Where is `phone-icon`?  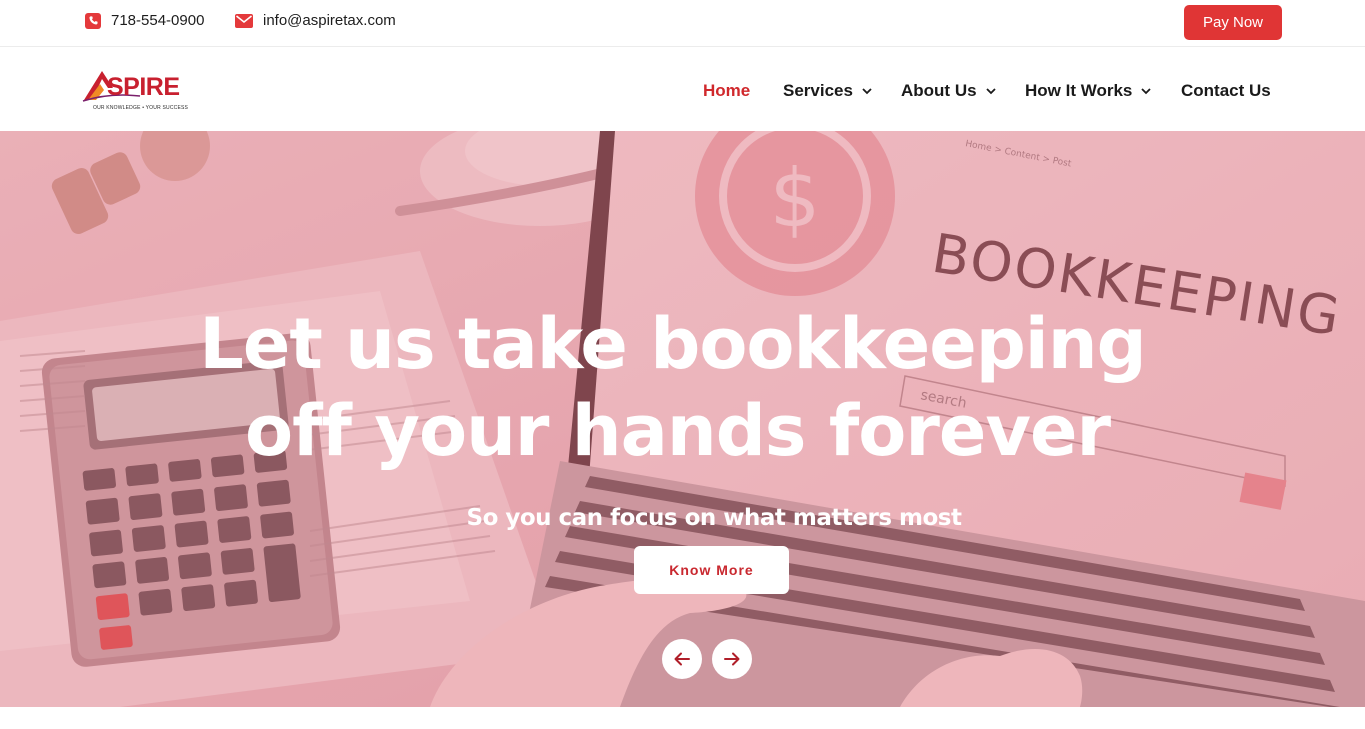
phone-icon is located at coordinates (93, 20).